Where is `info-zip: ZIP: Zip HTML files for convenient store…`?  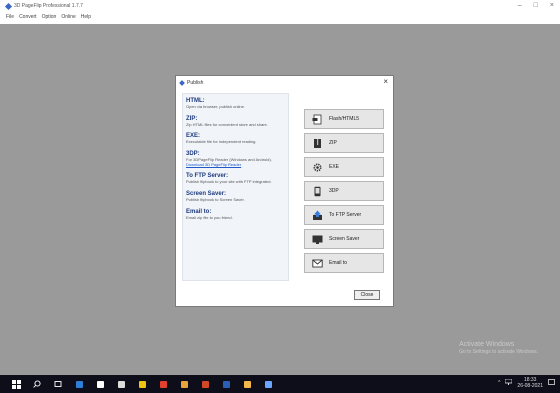
info-zip: ZIP: Zip HTML files for convenient store… is located at coordinates (235, 122).